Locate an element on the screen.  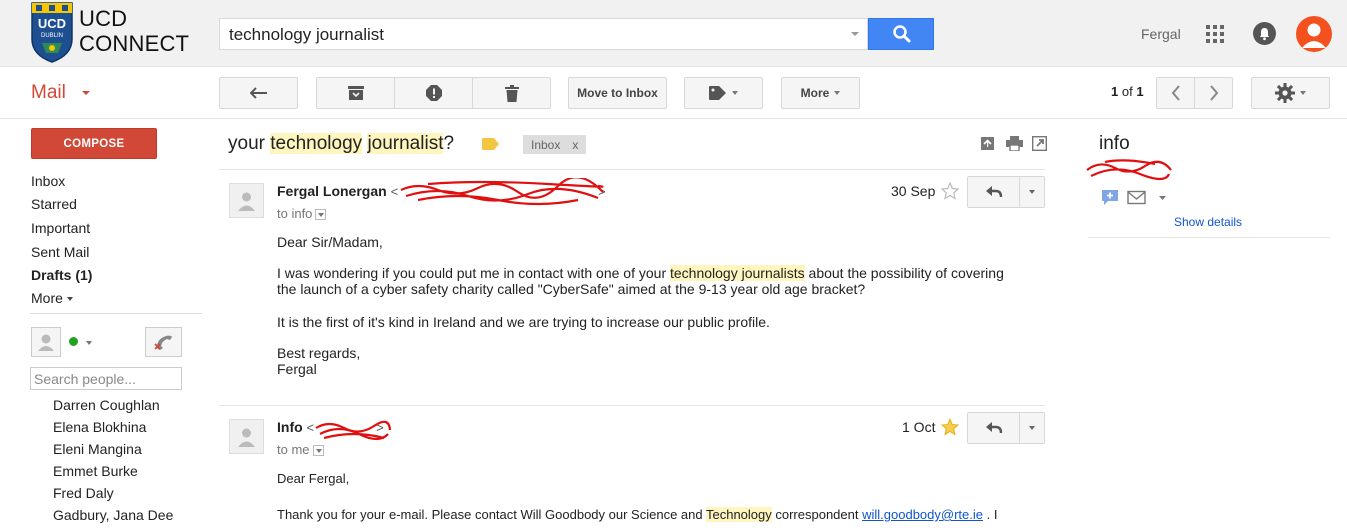
phone-call-button is located at coordinates (163, 342).